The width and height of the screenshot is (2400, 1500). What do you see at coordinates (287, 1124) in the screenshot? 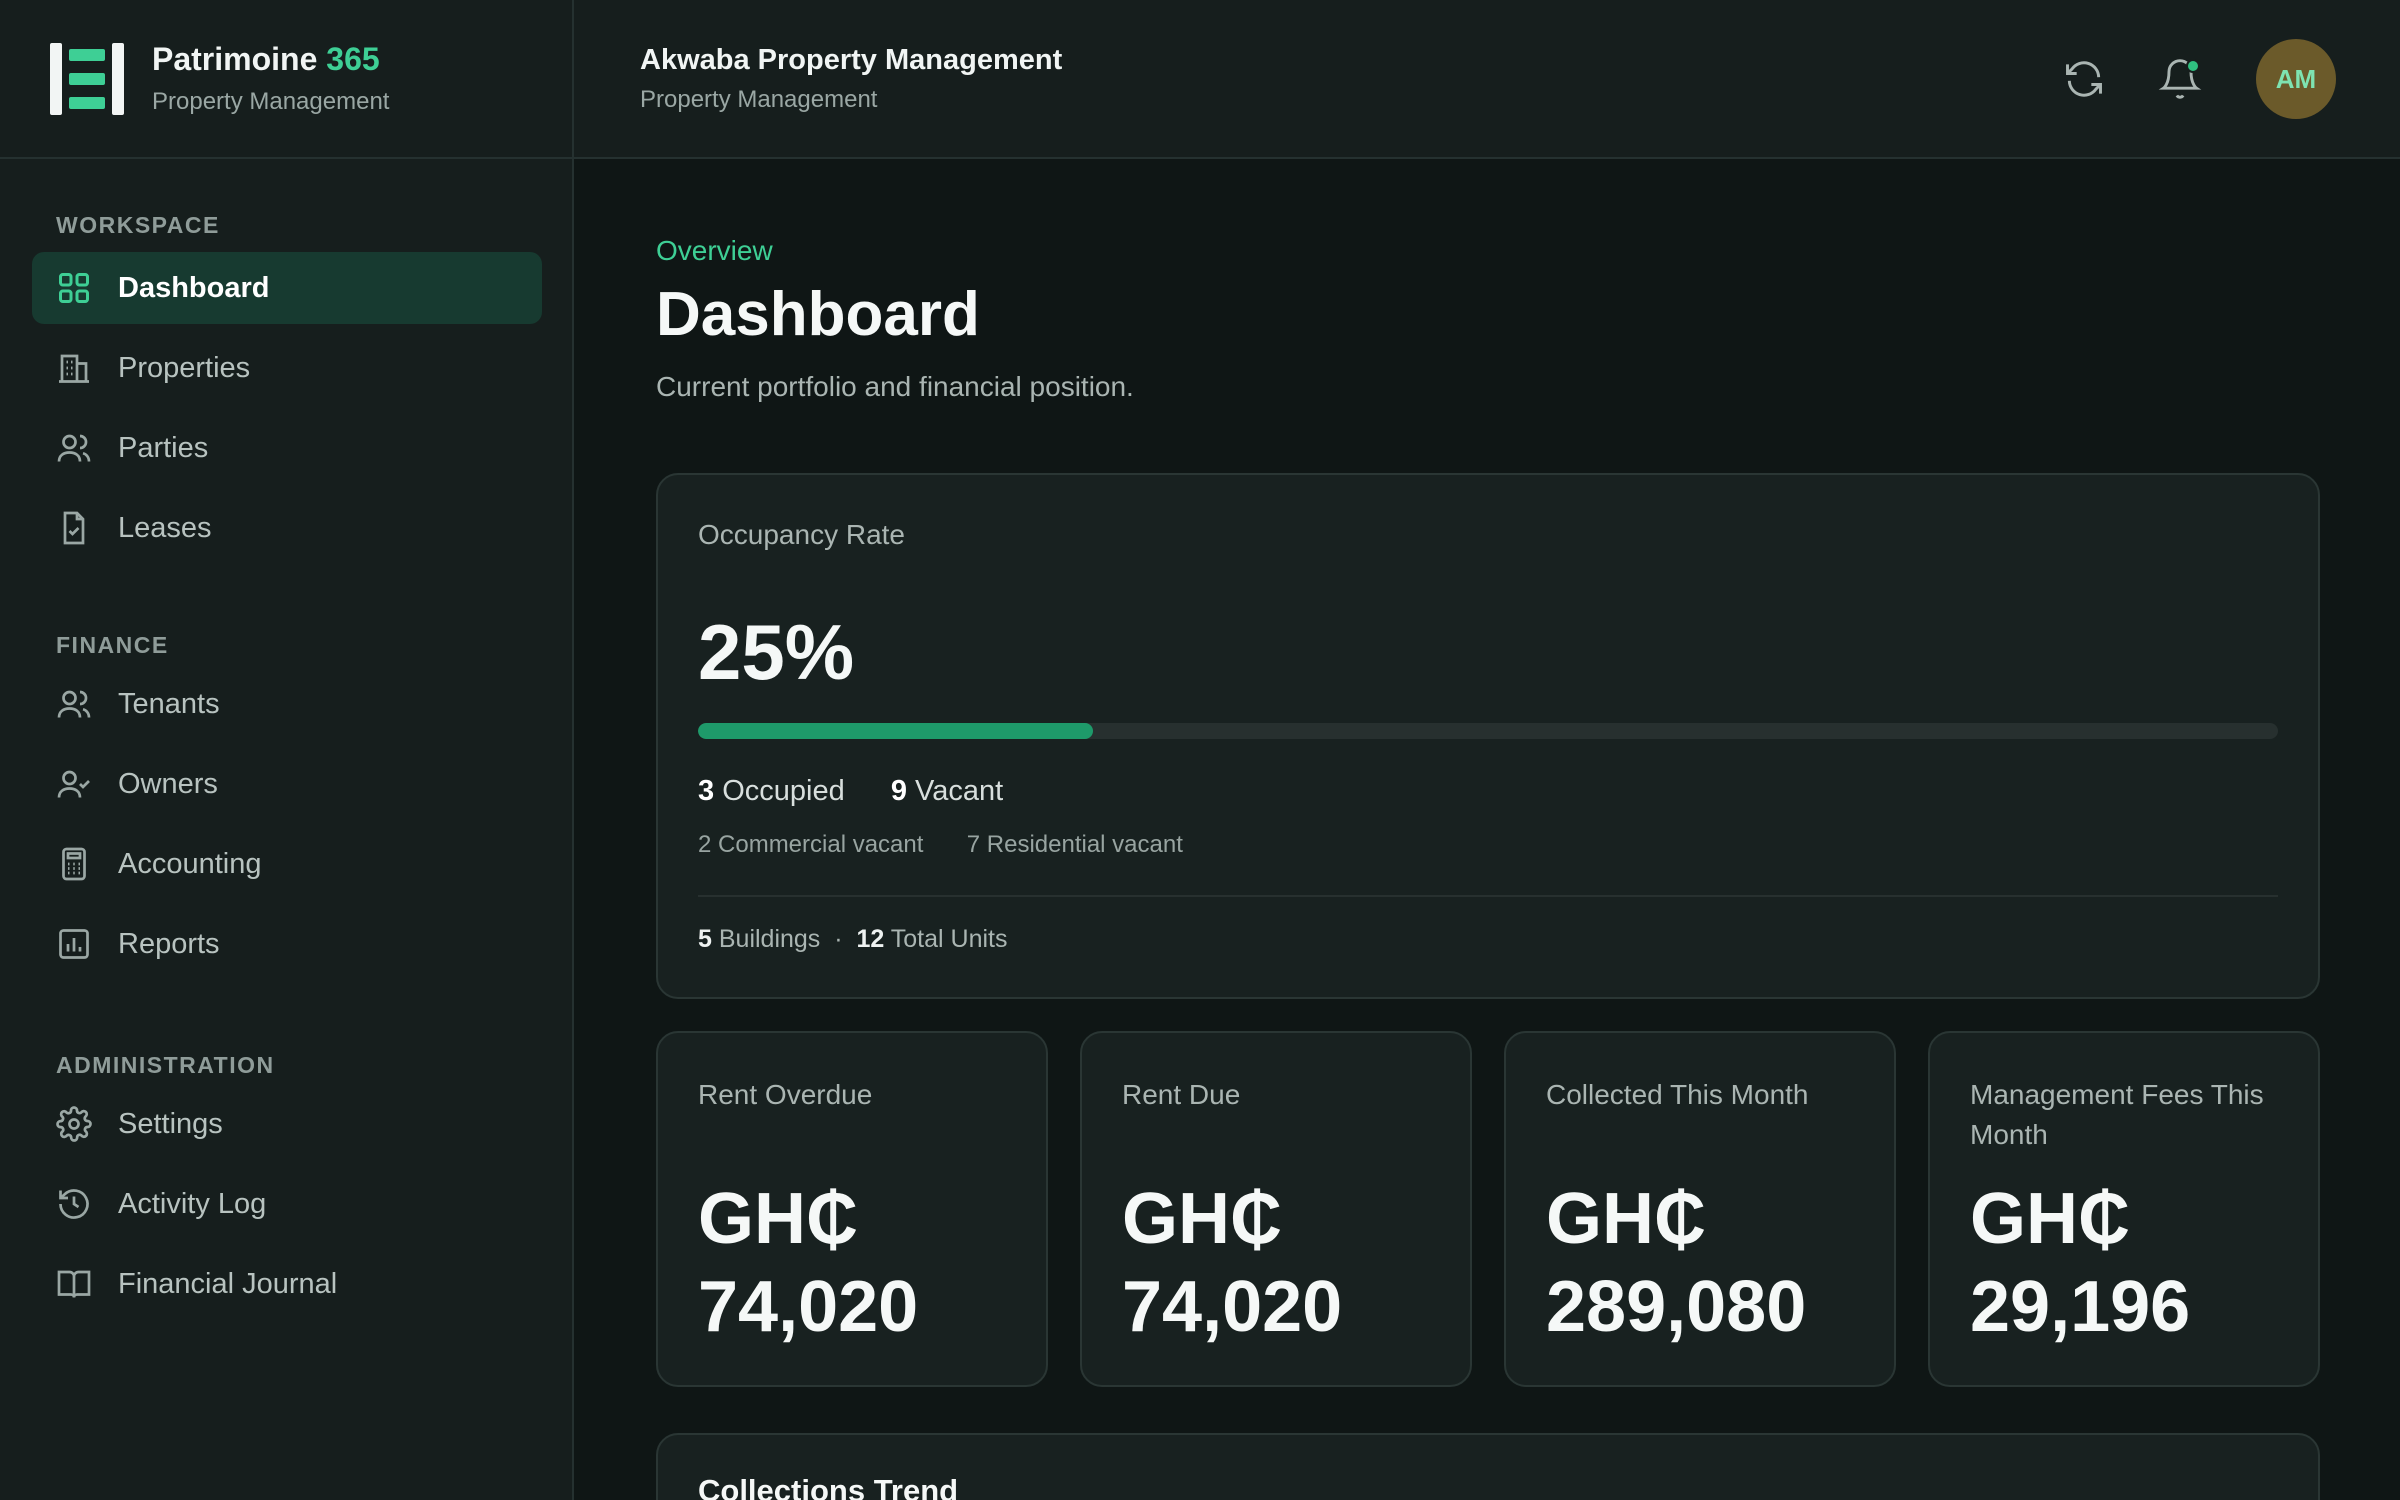
I see `sidebar-item-settings: Settings` at bounding box center [287, 1124].